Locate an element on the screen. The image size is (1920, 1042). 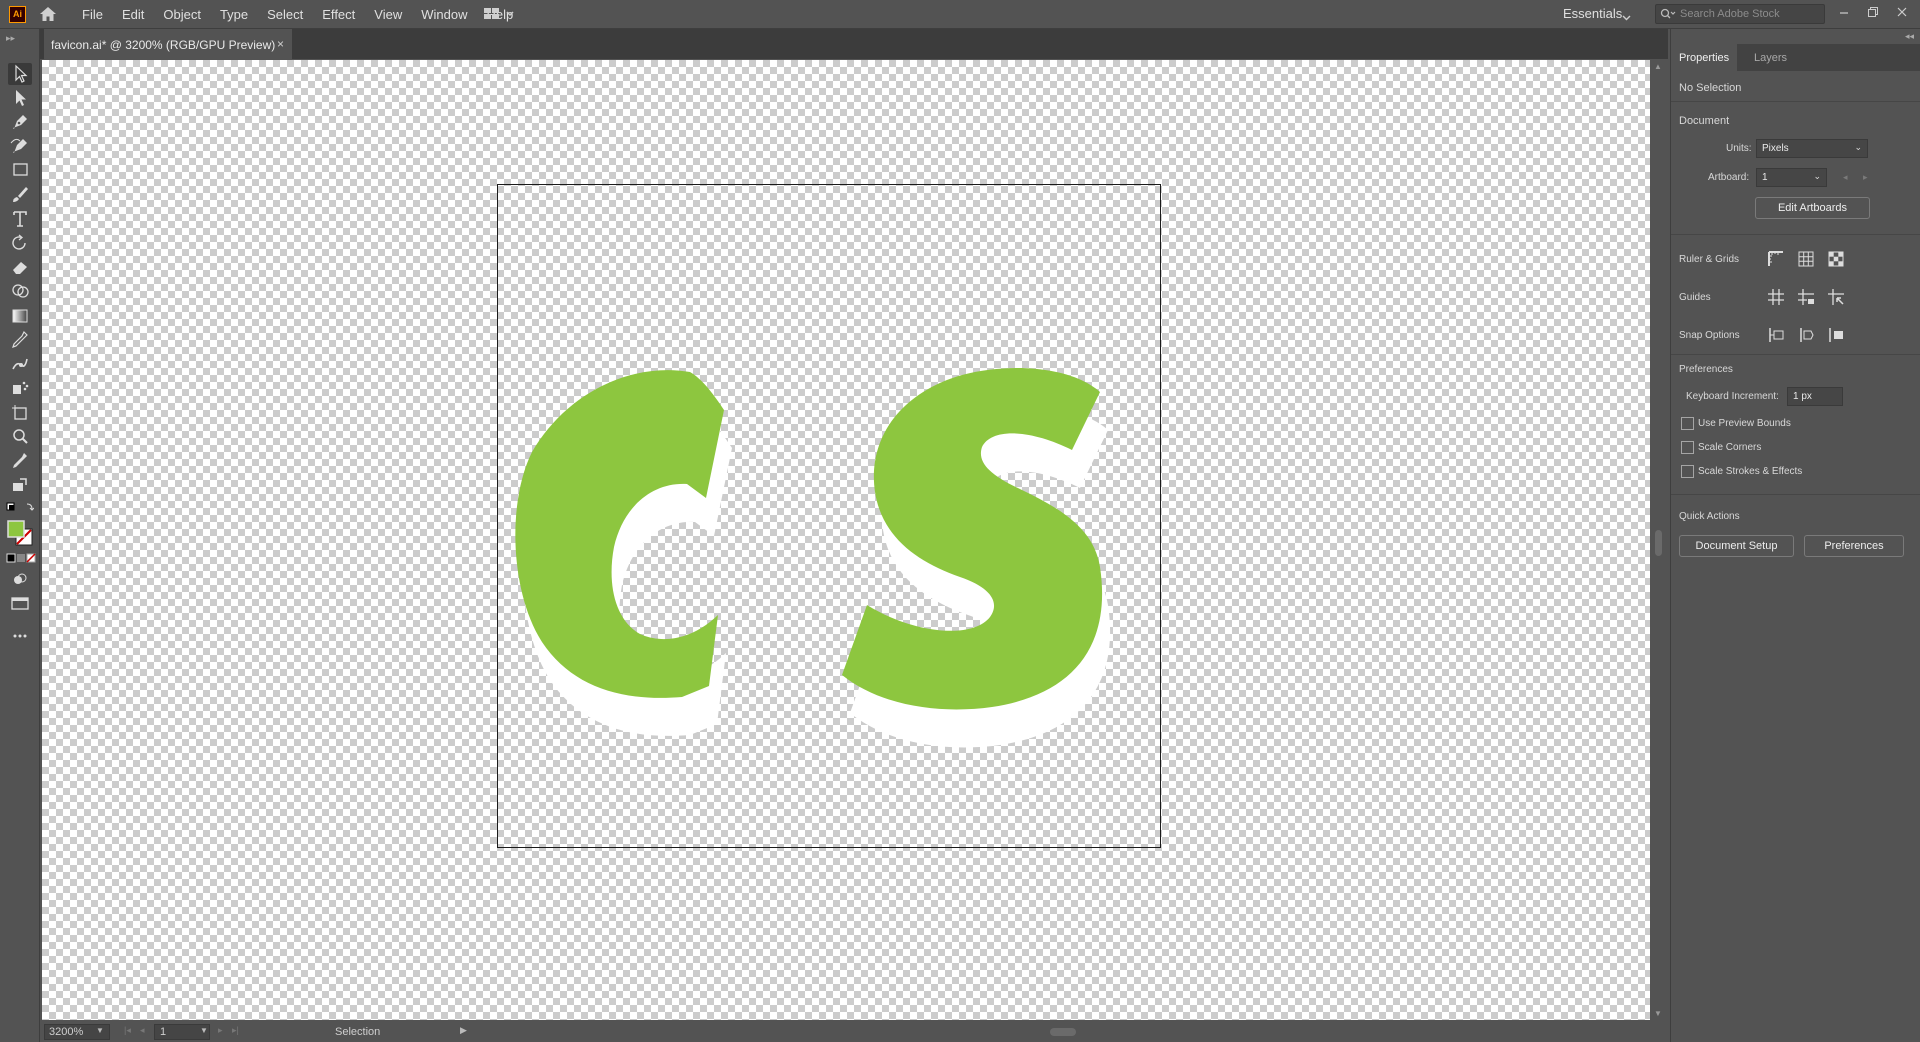
fill-stroke-swatch is located at coordinates (21, 533).